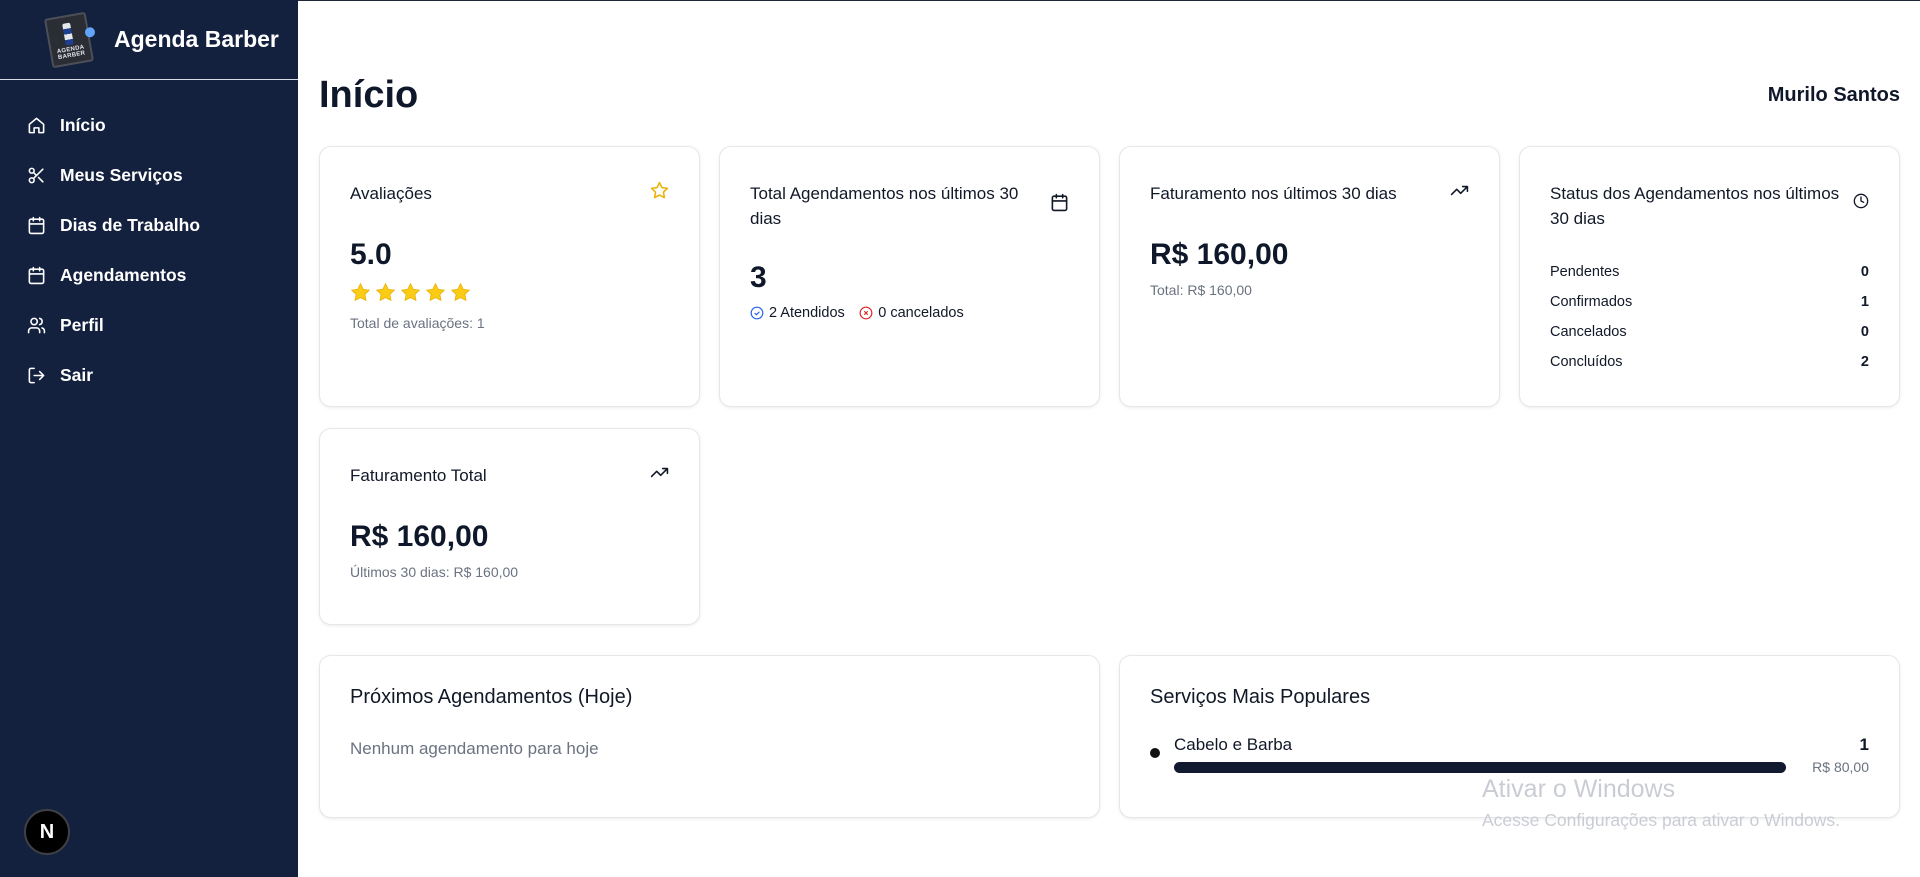 This screenshot has width=1920, height=877. I want to click on service-share-bar, so click(1480, 767).